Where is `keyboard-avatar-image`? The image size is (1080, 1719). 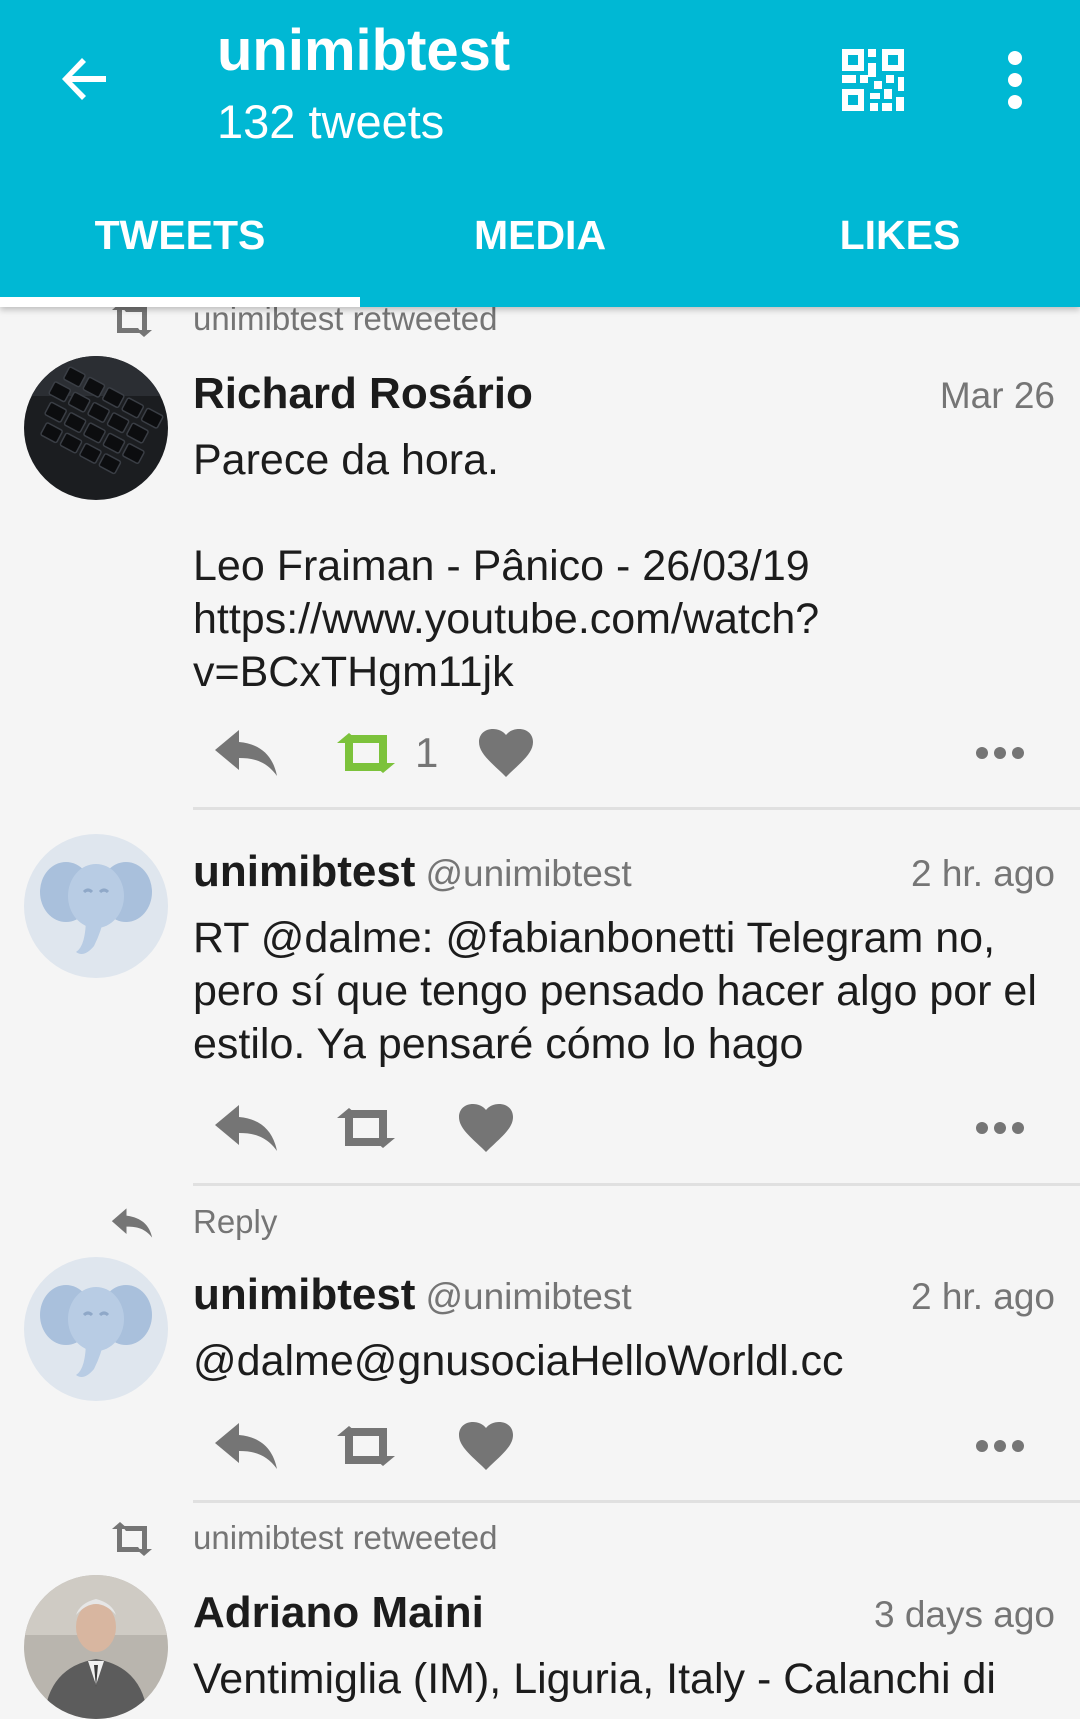
keyboard-avatar-image is located at coordinates (96, 428).